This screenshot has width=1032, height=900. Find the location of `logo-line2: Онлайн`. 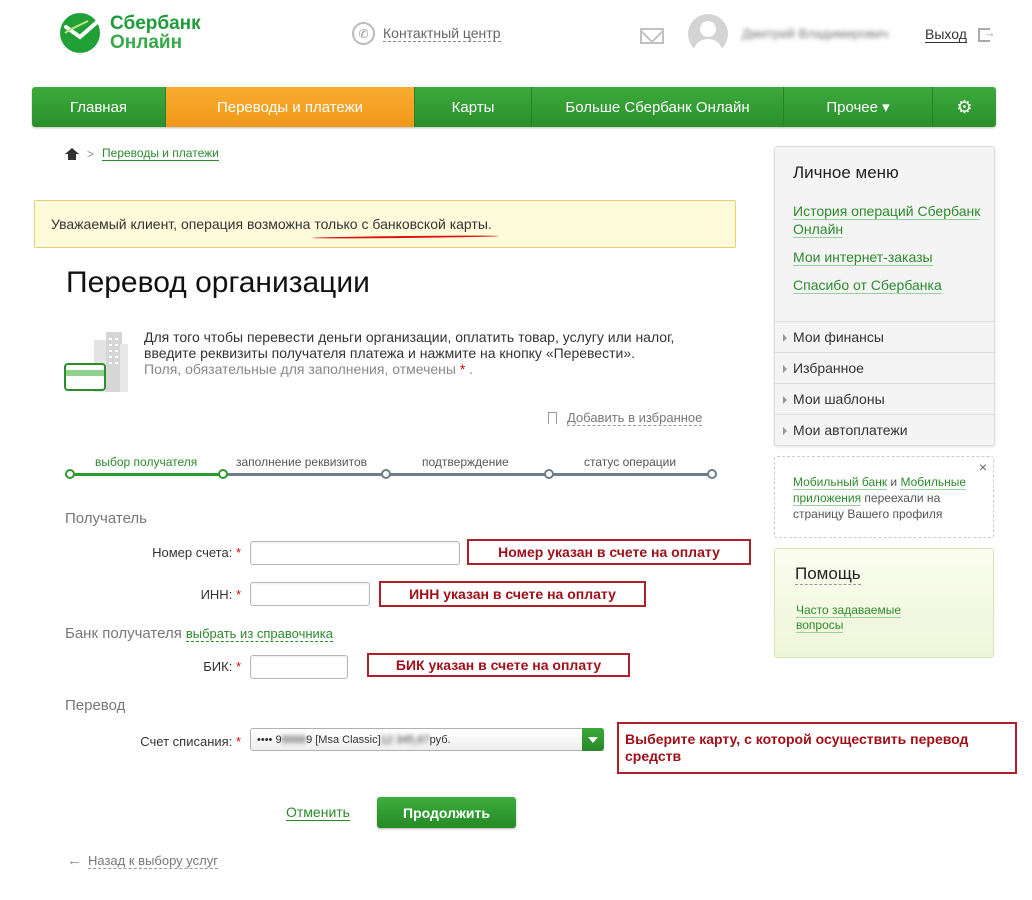

logo-line2: Онлайн is located at coordinates (146, 42).